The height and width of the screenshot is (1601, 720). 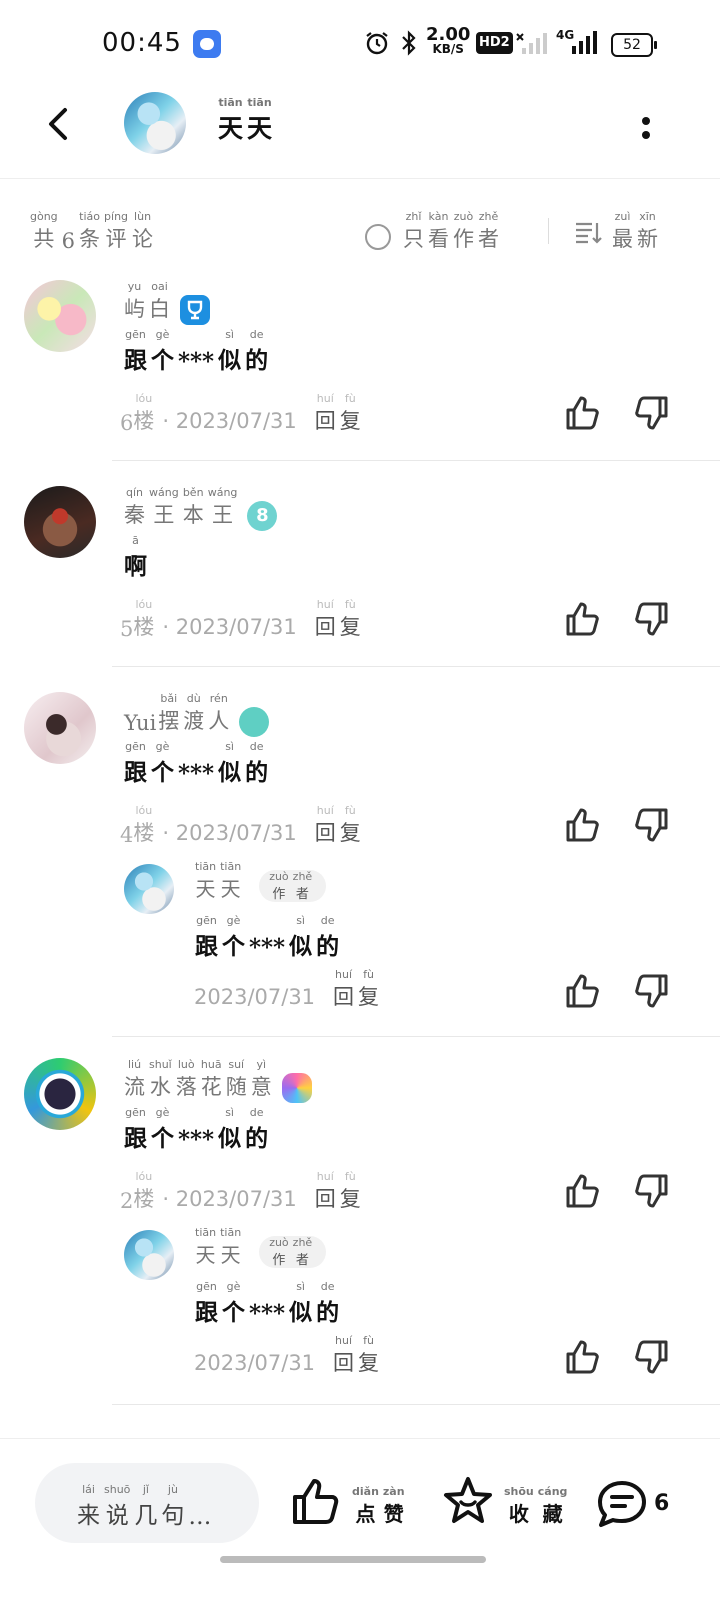 What do you see at coordinates (532, 45) in the screenshot?
I see `signal-sim1-icon` at bounding box center [532, 45].